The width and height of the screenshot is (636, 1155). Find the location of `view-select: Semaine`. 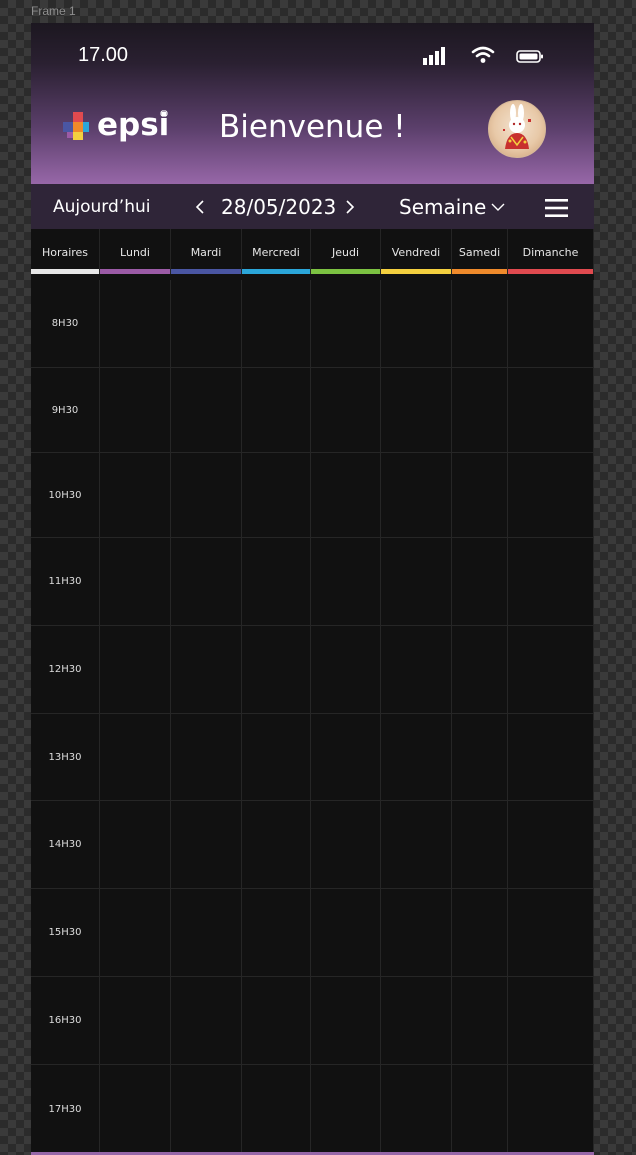

view-select: Semaine is located at coordinates (442, 207).